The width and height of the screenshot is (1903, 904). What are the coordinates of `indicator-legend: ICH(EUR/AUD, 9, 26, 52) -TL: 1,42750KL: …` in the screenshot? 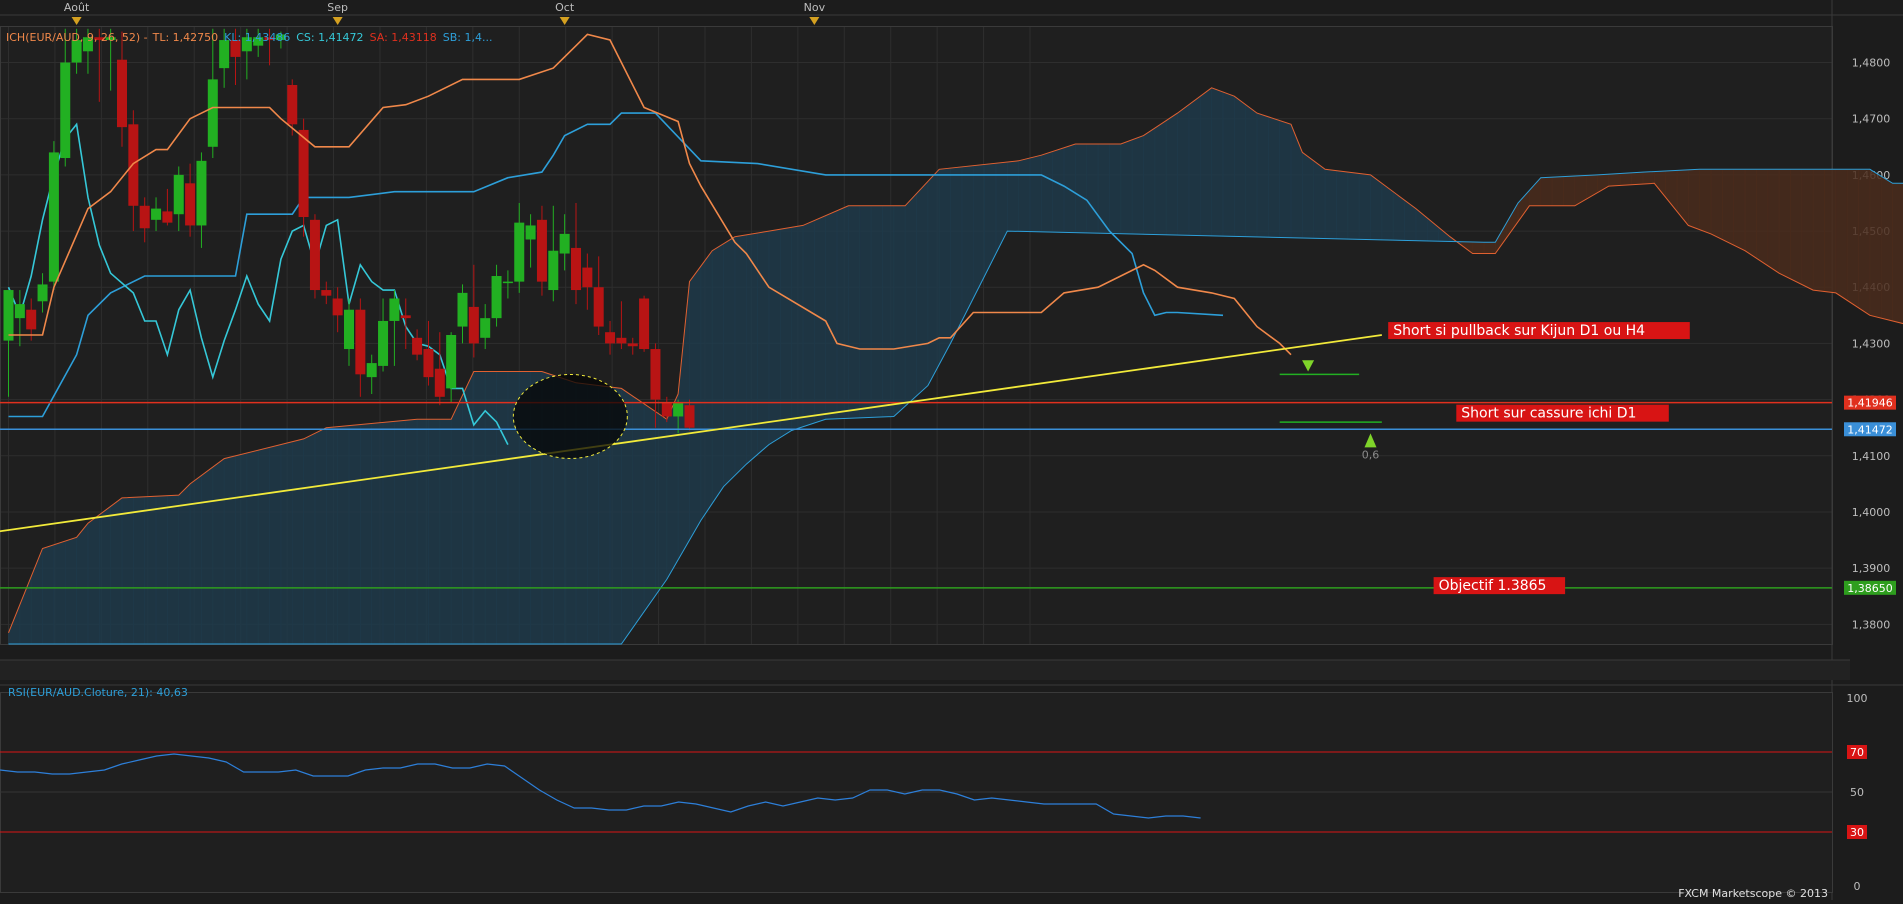 It's located at (249, 37).